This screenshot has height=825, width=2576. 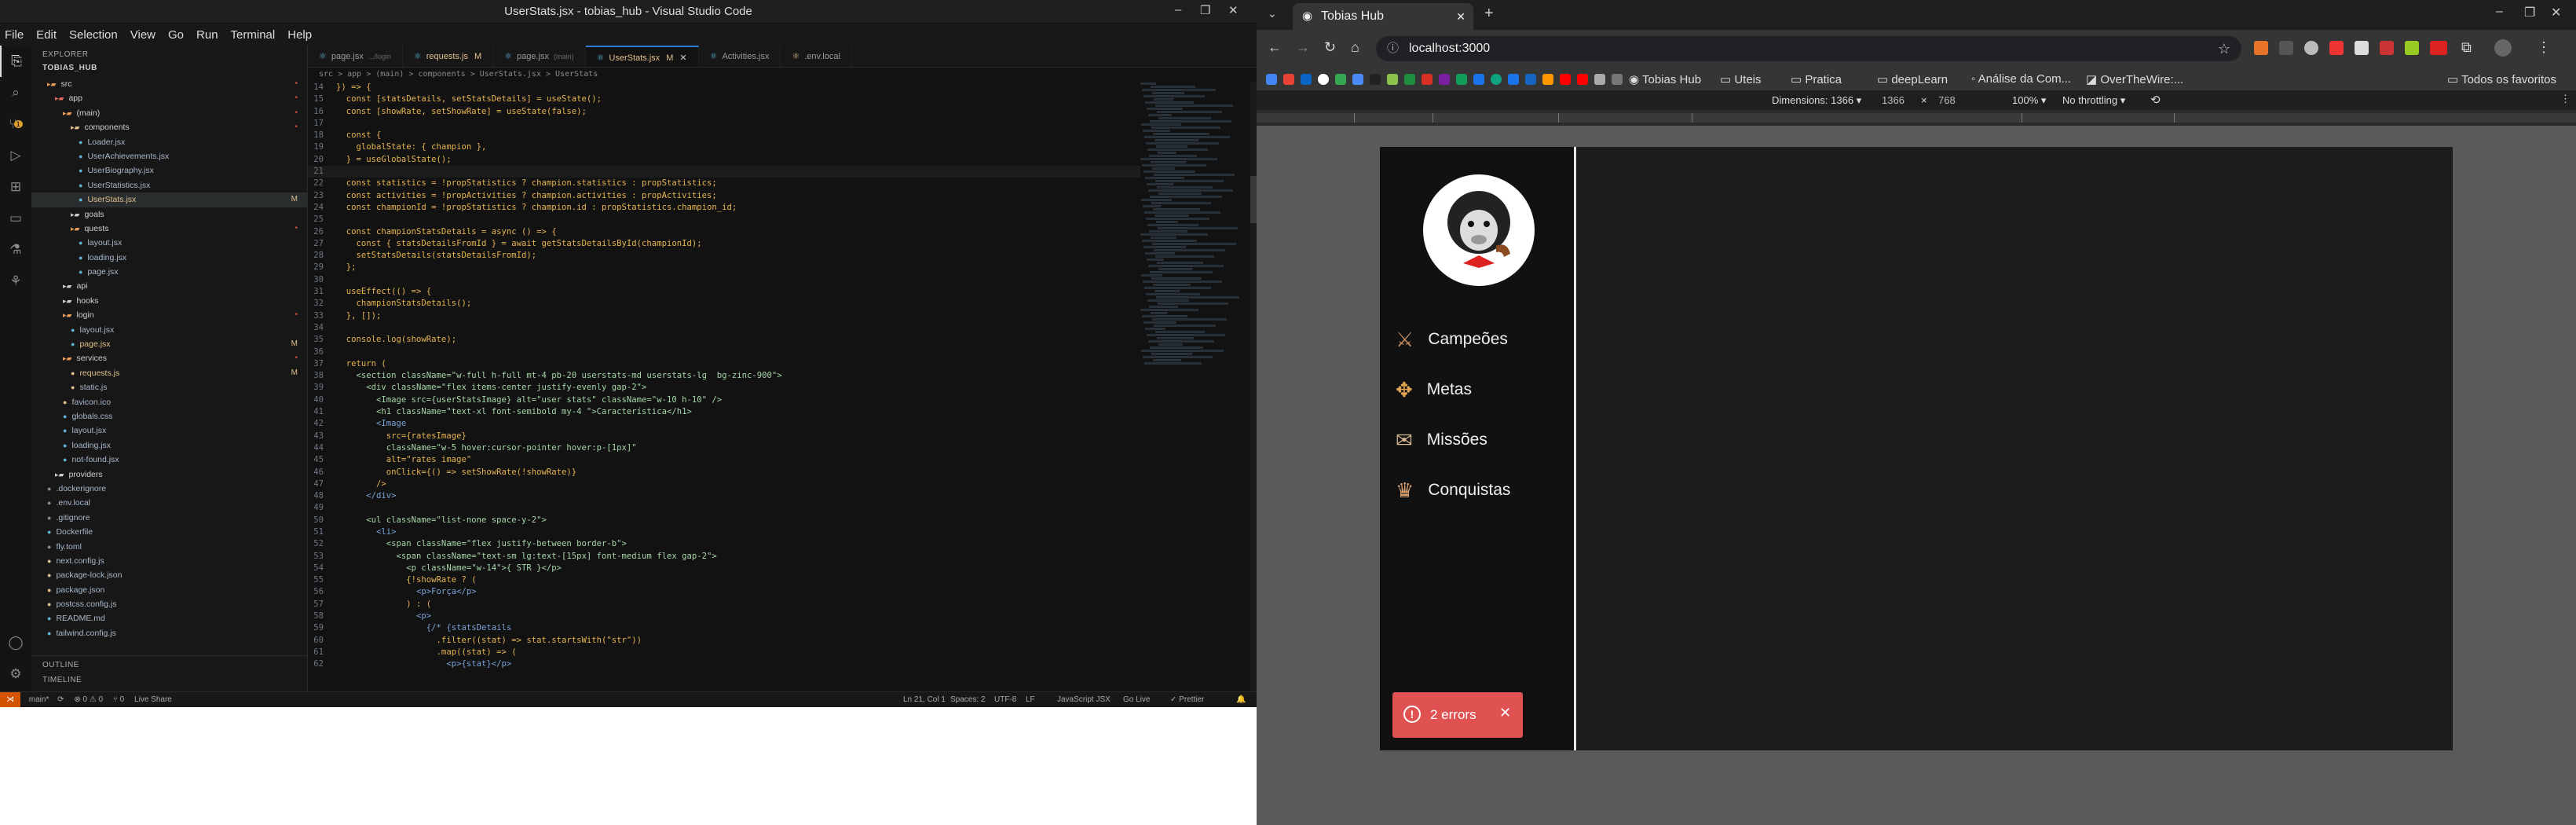 What do you see at coordinates (143, 35) in the screenshot?
I see `menu-view: View` at bounding box center [143, 35].